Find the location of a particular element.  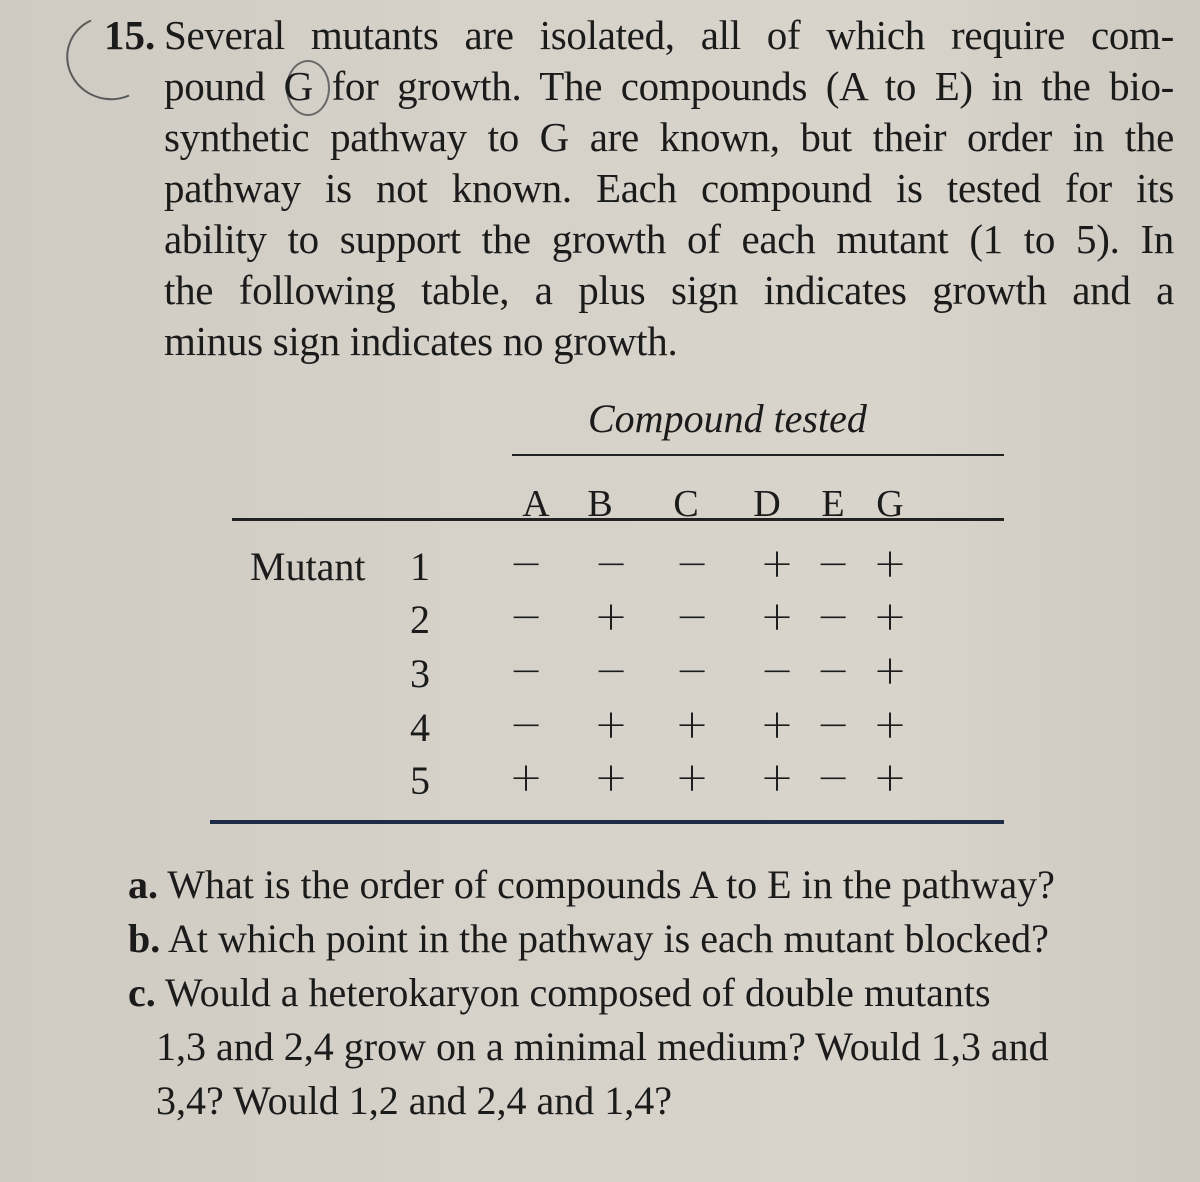

mutant-number: 3 is located at coordinates (420, 673).